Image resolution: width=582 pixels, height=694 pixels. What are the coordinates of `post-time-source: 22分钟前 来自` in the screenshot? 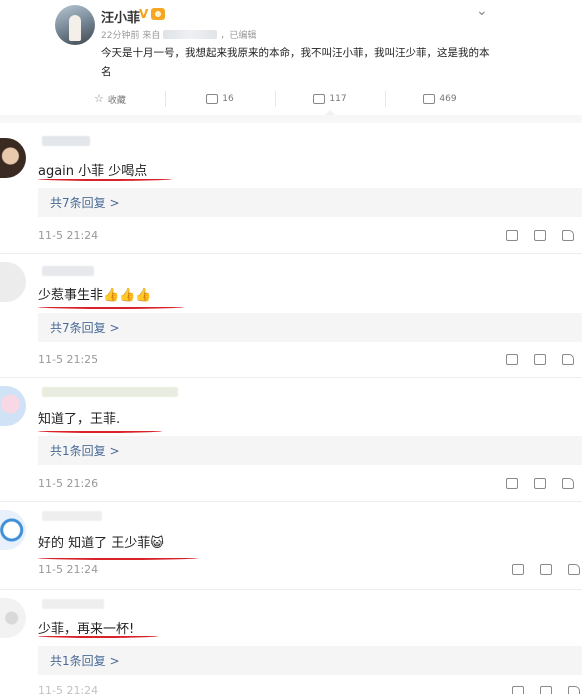 It's located at (131, 36).